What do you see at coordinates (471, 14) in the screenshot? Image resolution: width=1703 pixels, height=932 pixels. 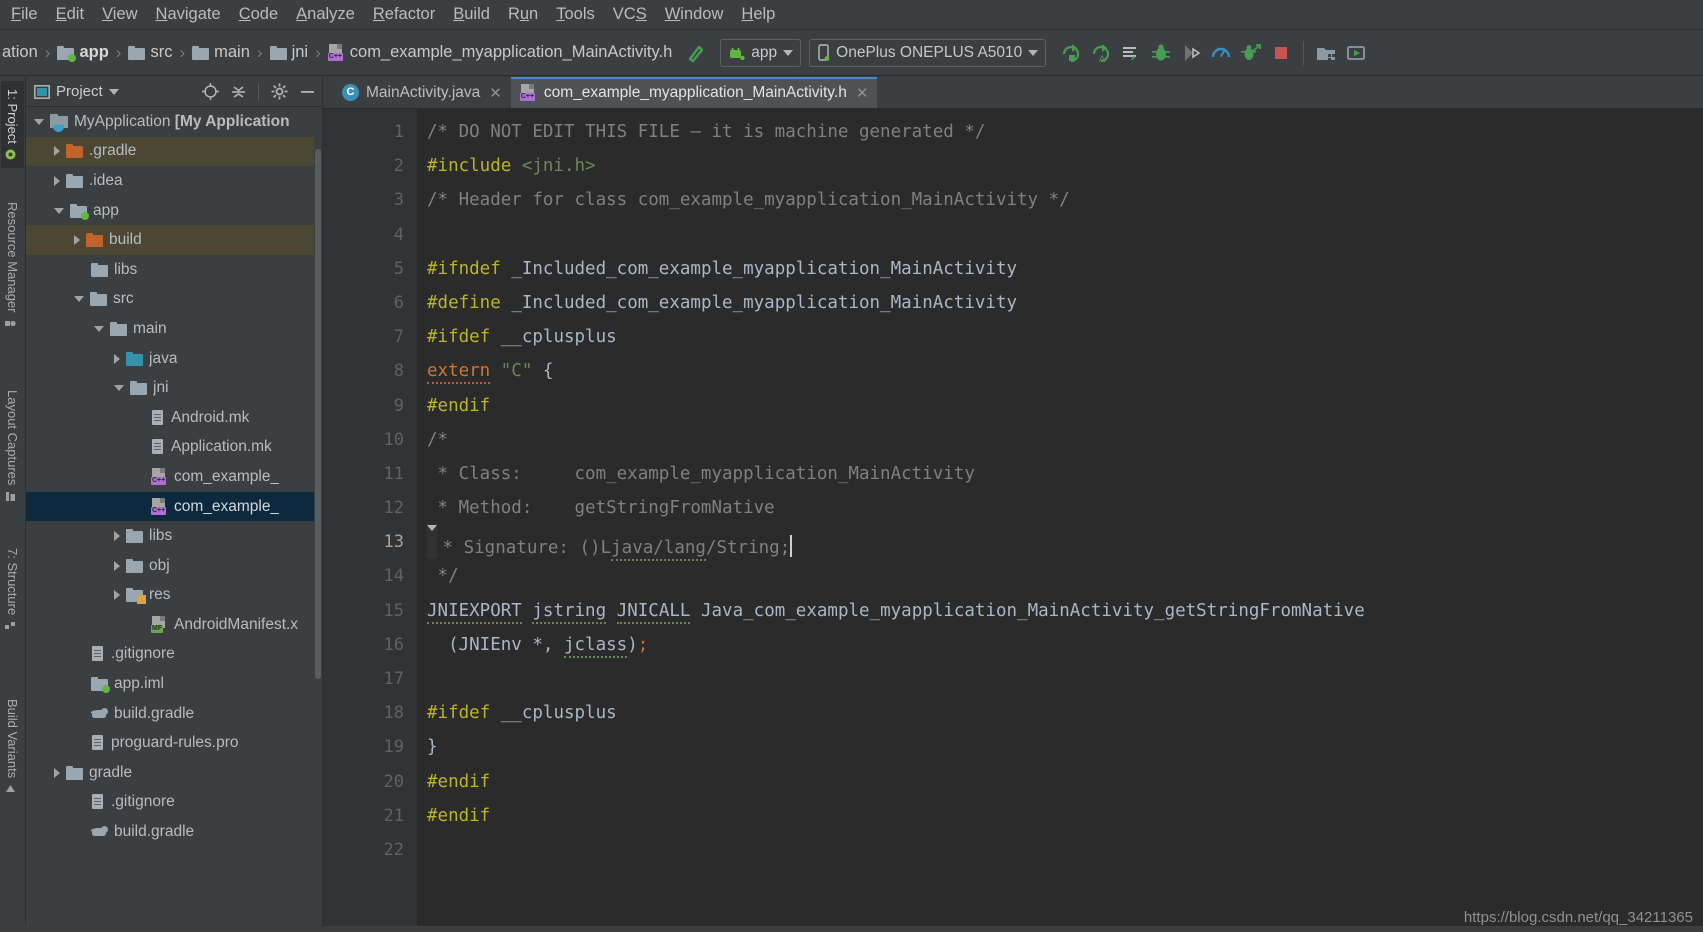 I see `menu-item-build: Build` at bounding box center [471, 14].